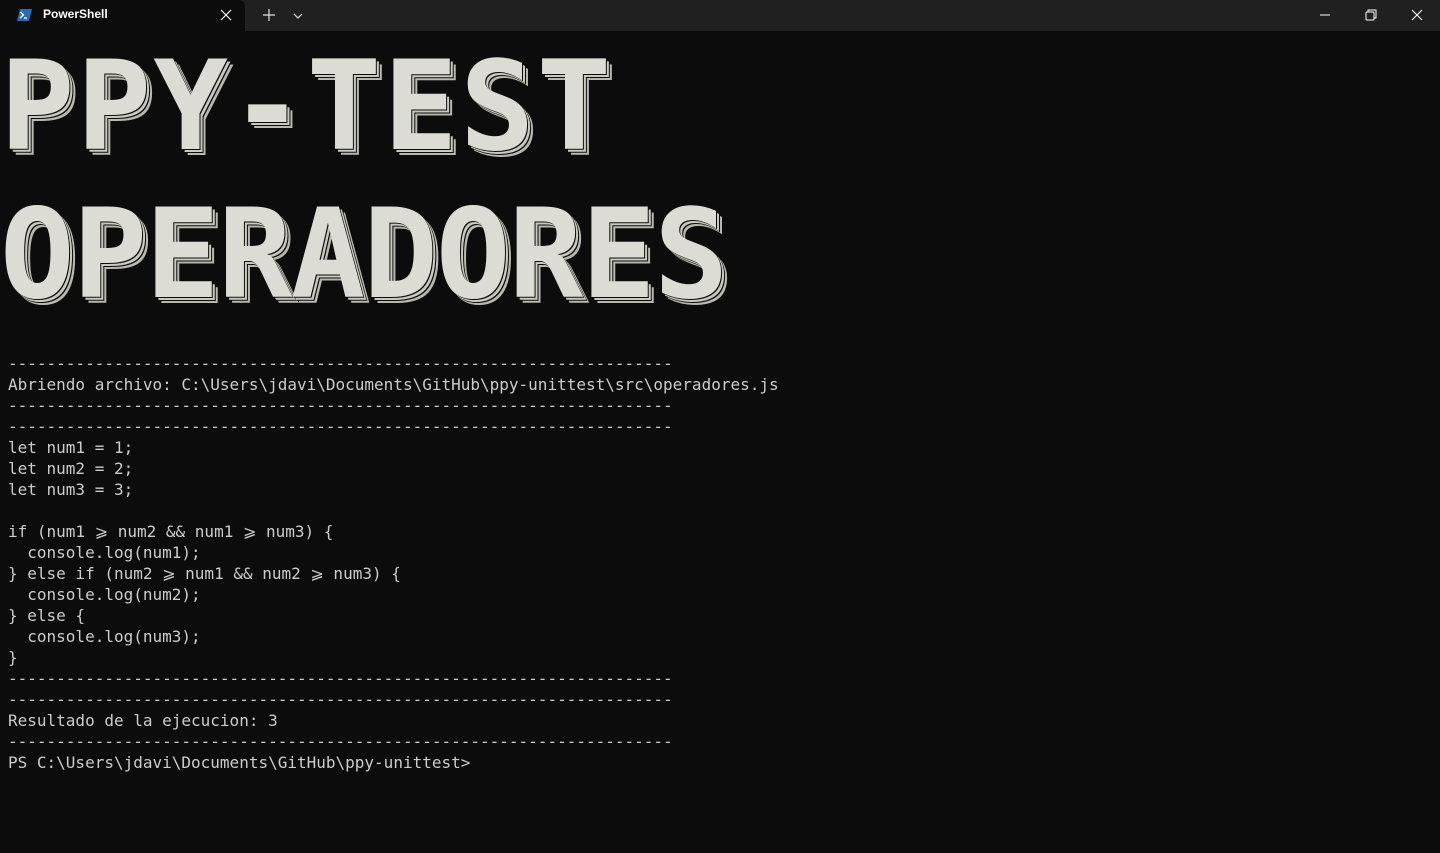 The height and width of the screenshot is (853, 1440). I want to click on terminal-line: let num2 = 2;, so click(71, 468).